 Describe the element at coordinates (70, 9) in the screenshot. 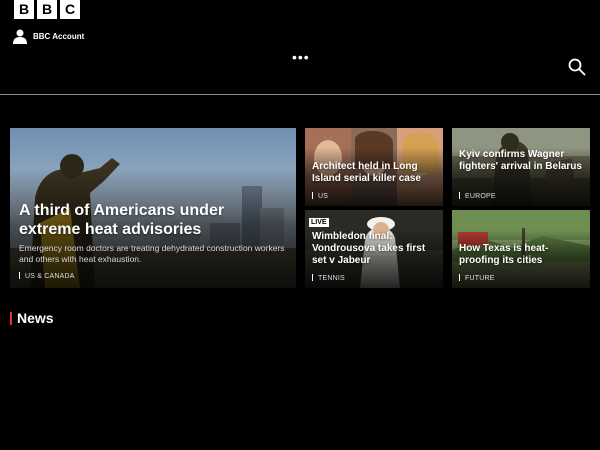

I see `logo-letter: C` at that location.